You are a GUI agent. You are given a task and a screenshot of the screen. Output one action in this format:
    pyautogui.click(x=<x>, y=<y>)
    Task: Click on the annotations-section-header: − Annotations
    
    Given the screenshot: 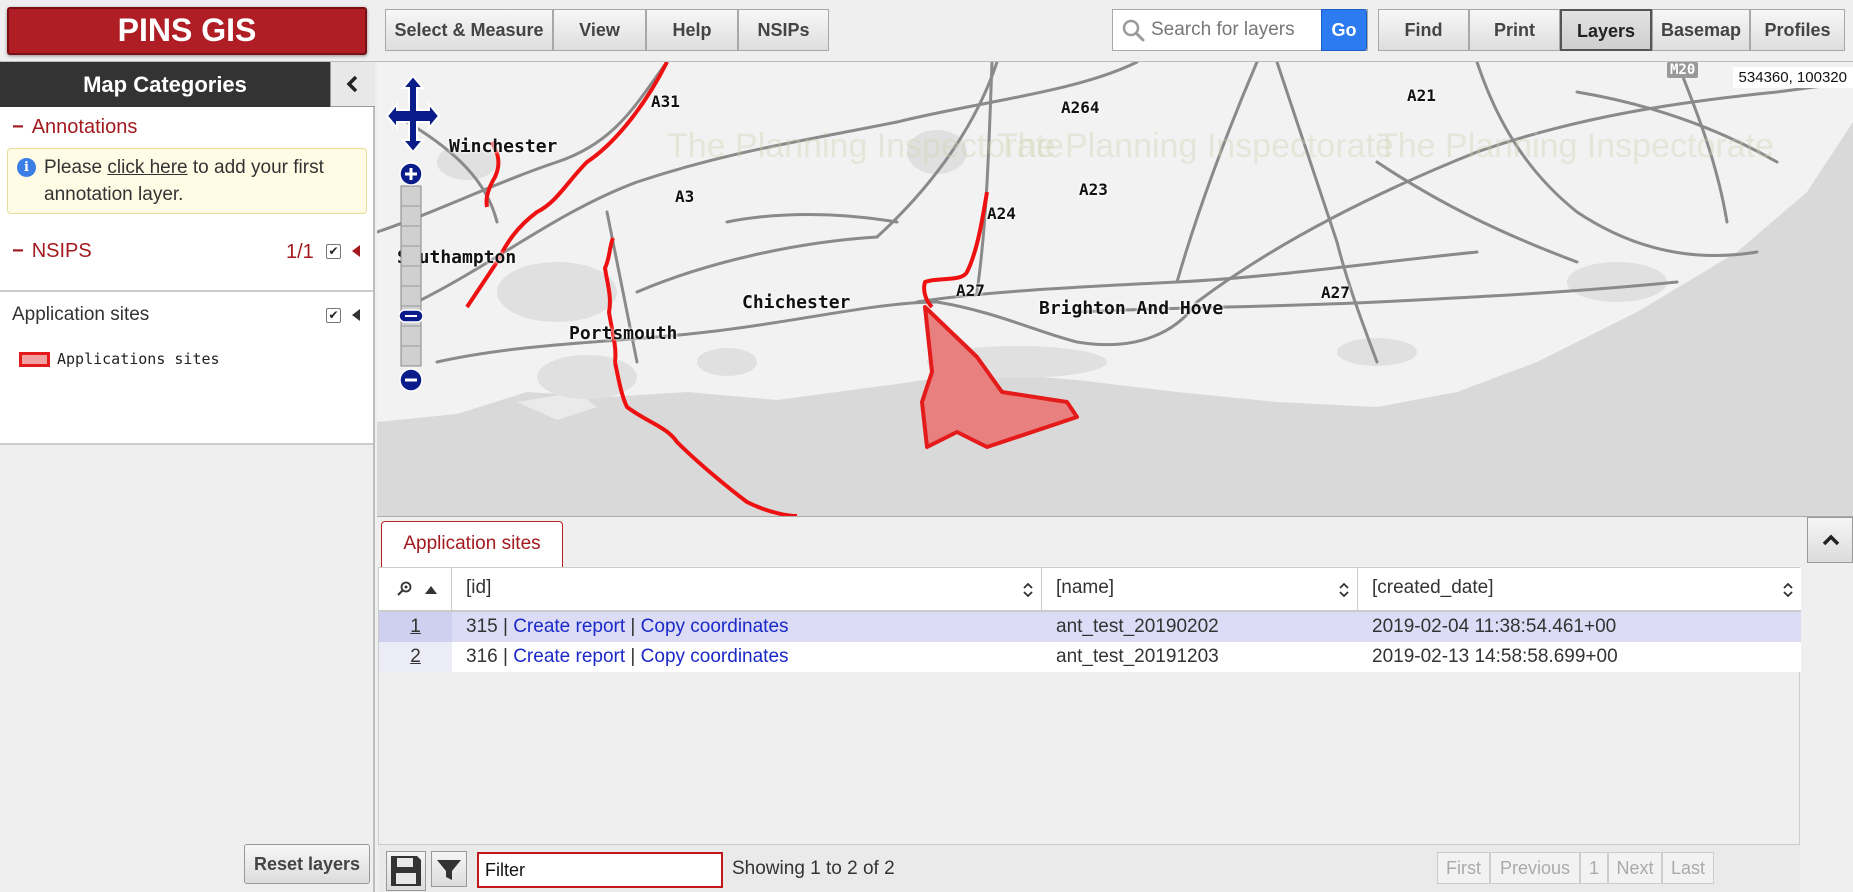 What is the action you would take?
    pyautogui.click(x=74, y=127)
    